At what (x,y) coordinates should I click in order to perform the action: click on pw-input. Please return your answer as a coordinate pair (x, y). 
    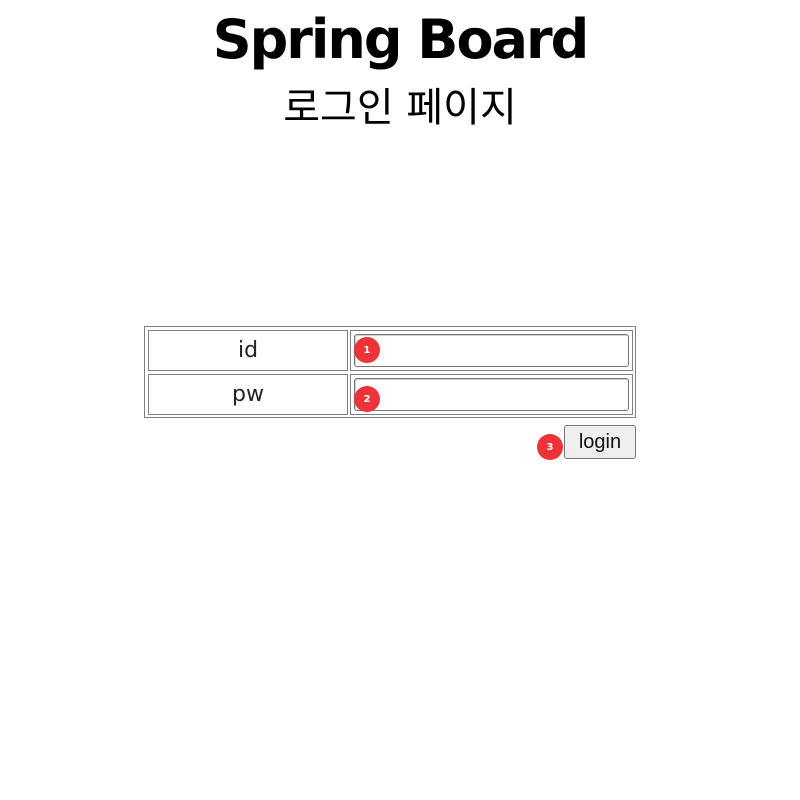
    Looking at the image, I should click on (491, 394).